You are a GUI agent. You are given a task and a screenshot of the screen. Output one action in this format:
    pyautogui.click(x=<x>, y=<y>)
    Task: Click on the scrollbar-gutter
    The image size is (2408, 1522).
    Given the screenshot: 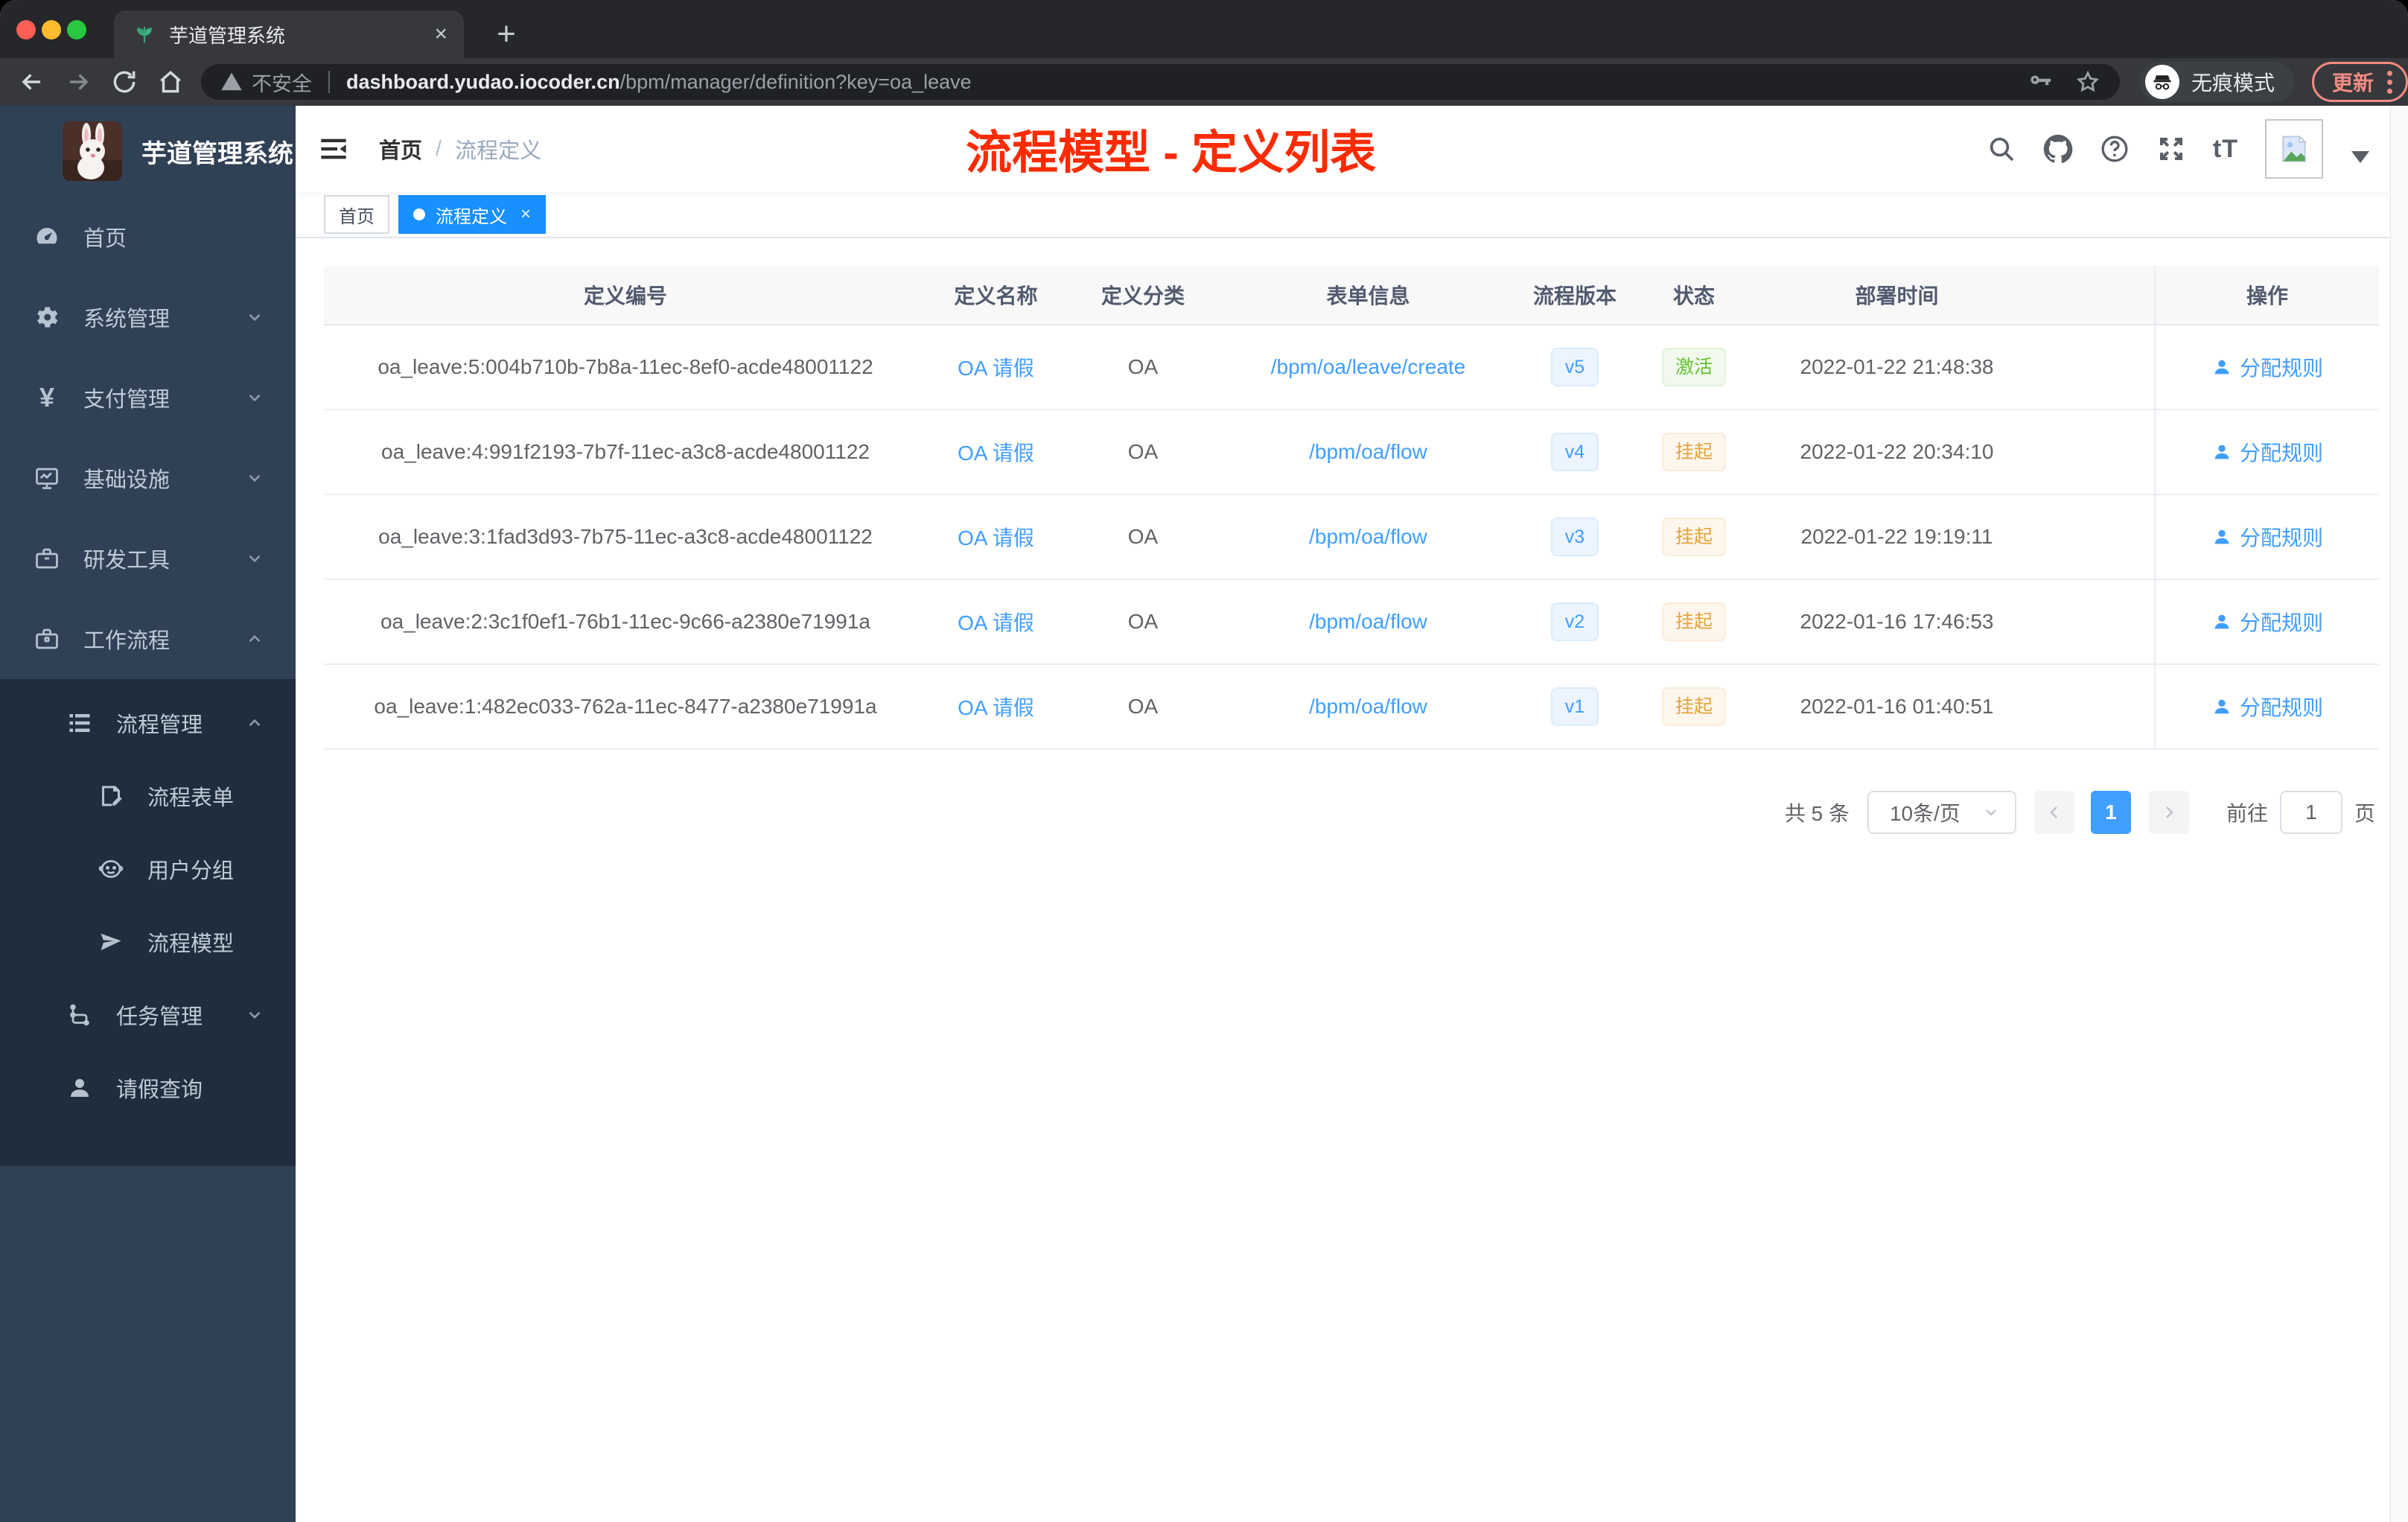 What is the action you would take?
    pyautogui.click(x=2399, y=814)
    